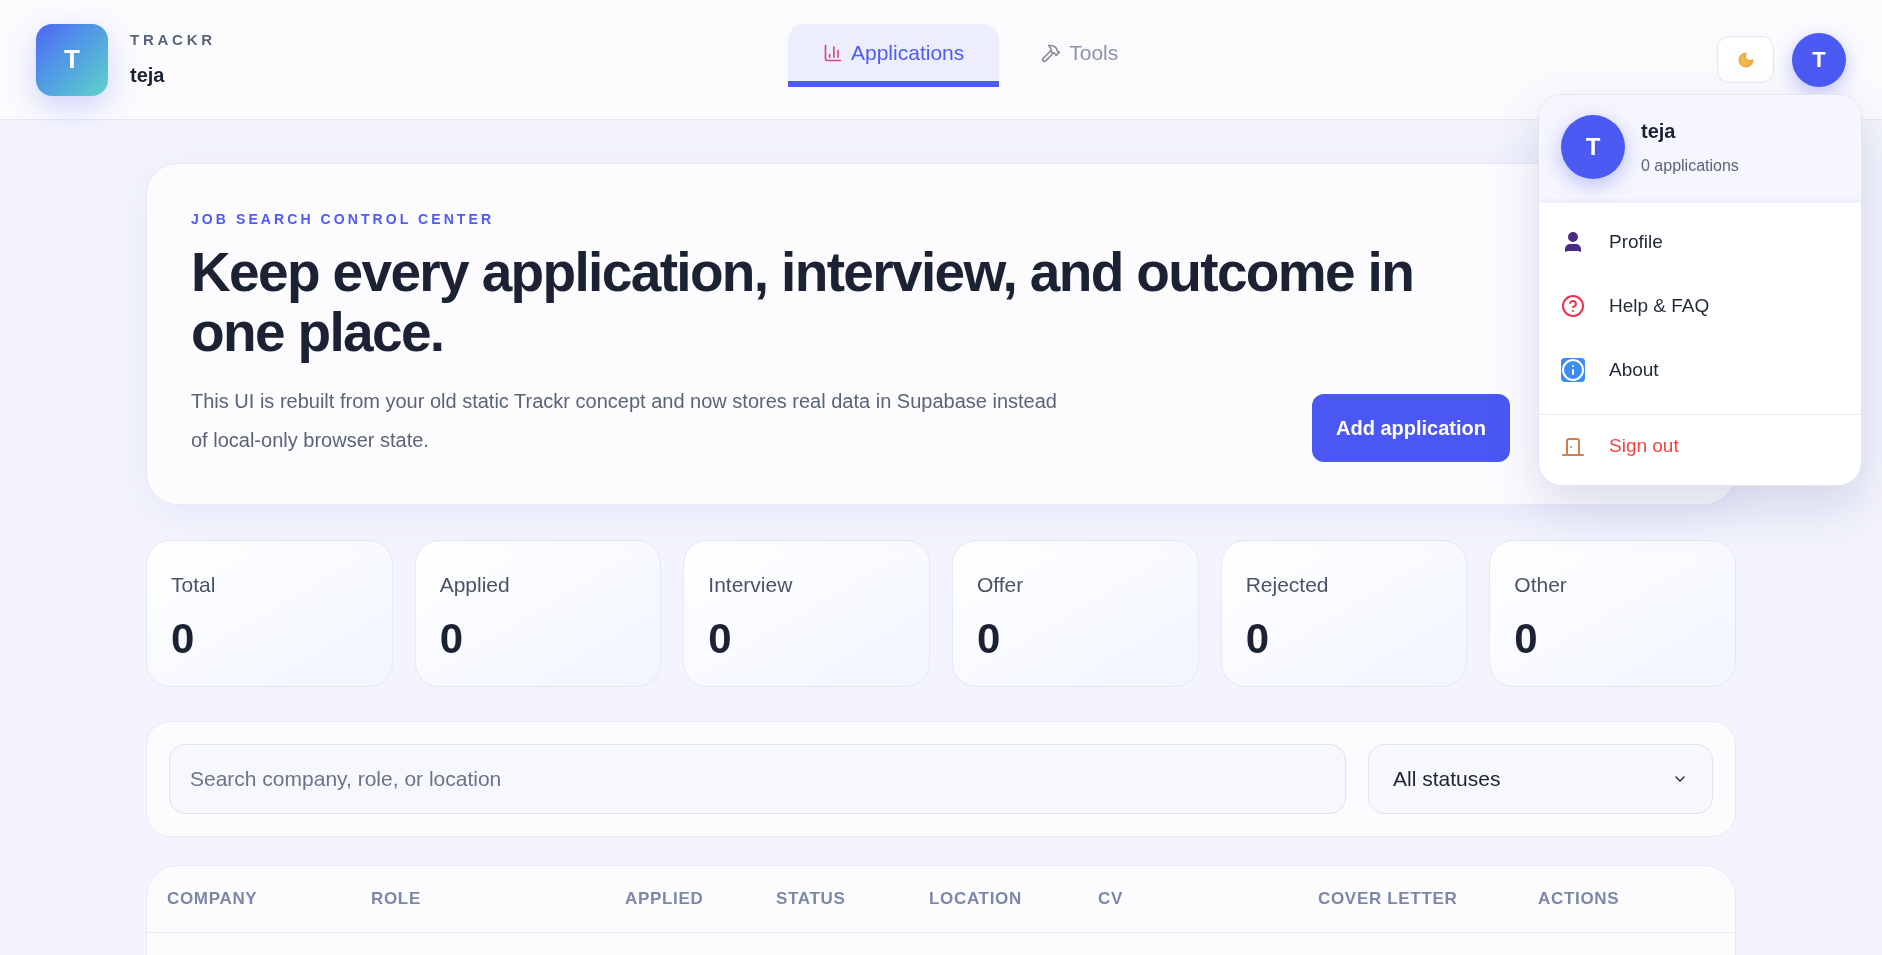 The height and width of the screenshot is (955, 1882). What do you see at coordinates (1700, 242) in the screenshot?
I see `menu-item: Profile` at bounding box center [1700, 242].